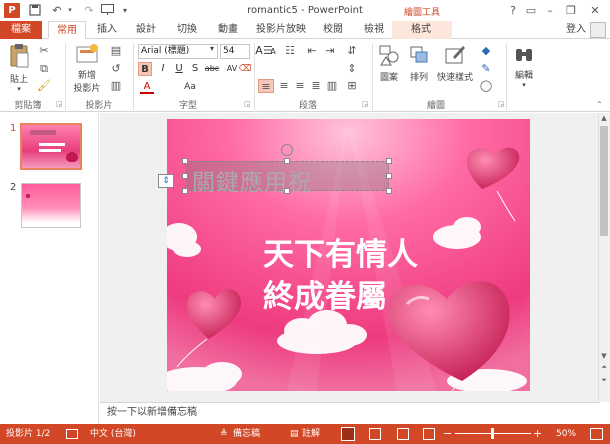 The height and width of the screenshot is (444, 610). What do you see at coordinates (235, 51) in the screenshot?
I see `font-size-select: 54` at bounding box center [235, 51].